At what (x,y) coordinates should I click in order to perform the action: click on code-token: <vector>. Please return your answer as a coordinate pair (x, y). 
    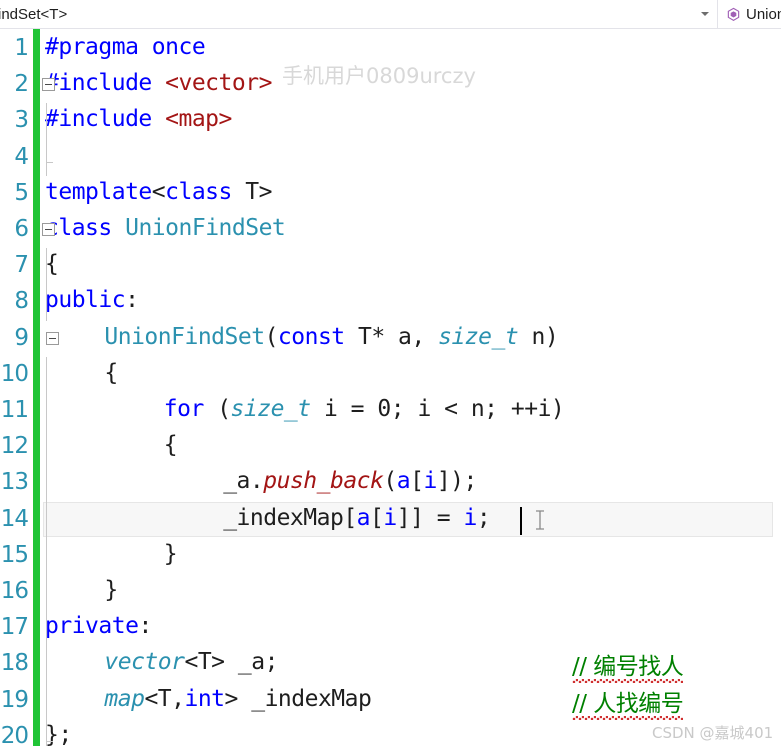
    Looking at the image, I should click on (218, 83).